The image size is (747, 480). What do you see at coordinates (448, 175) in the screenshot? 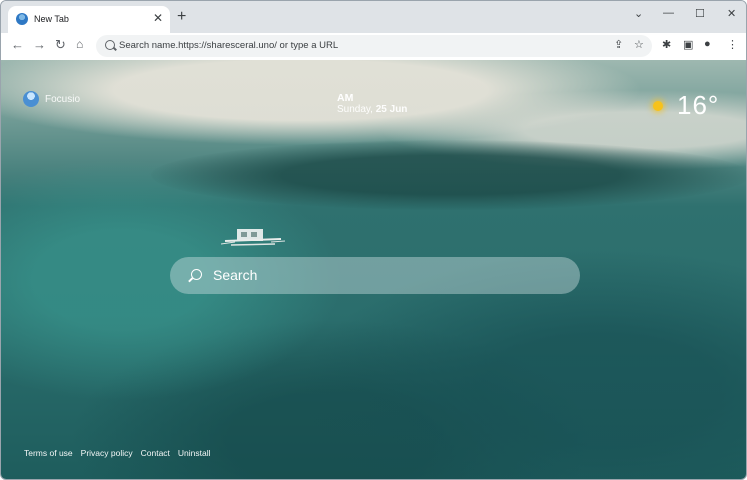
I see `reef-background` at bounding box center [448, 175].